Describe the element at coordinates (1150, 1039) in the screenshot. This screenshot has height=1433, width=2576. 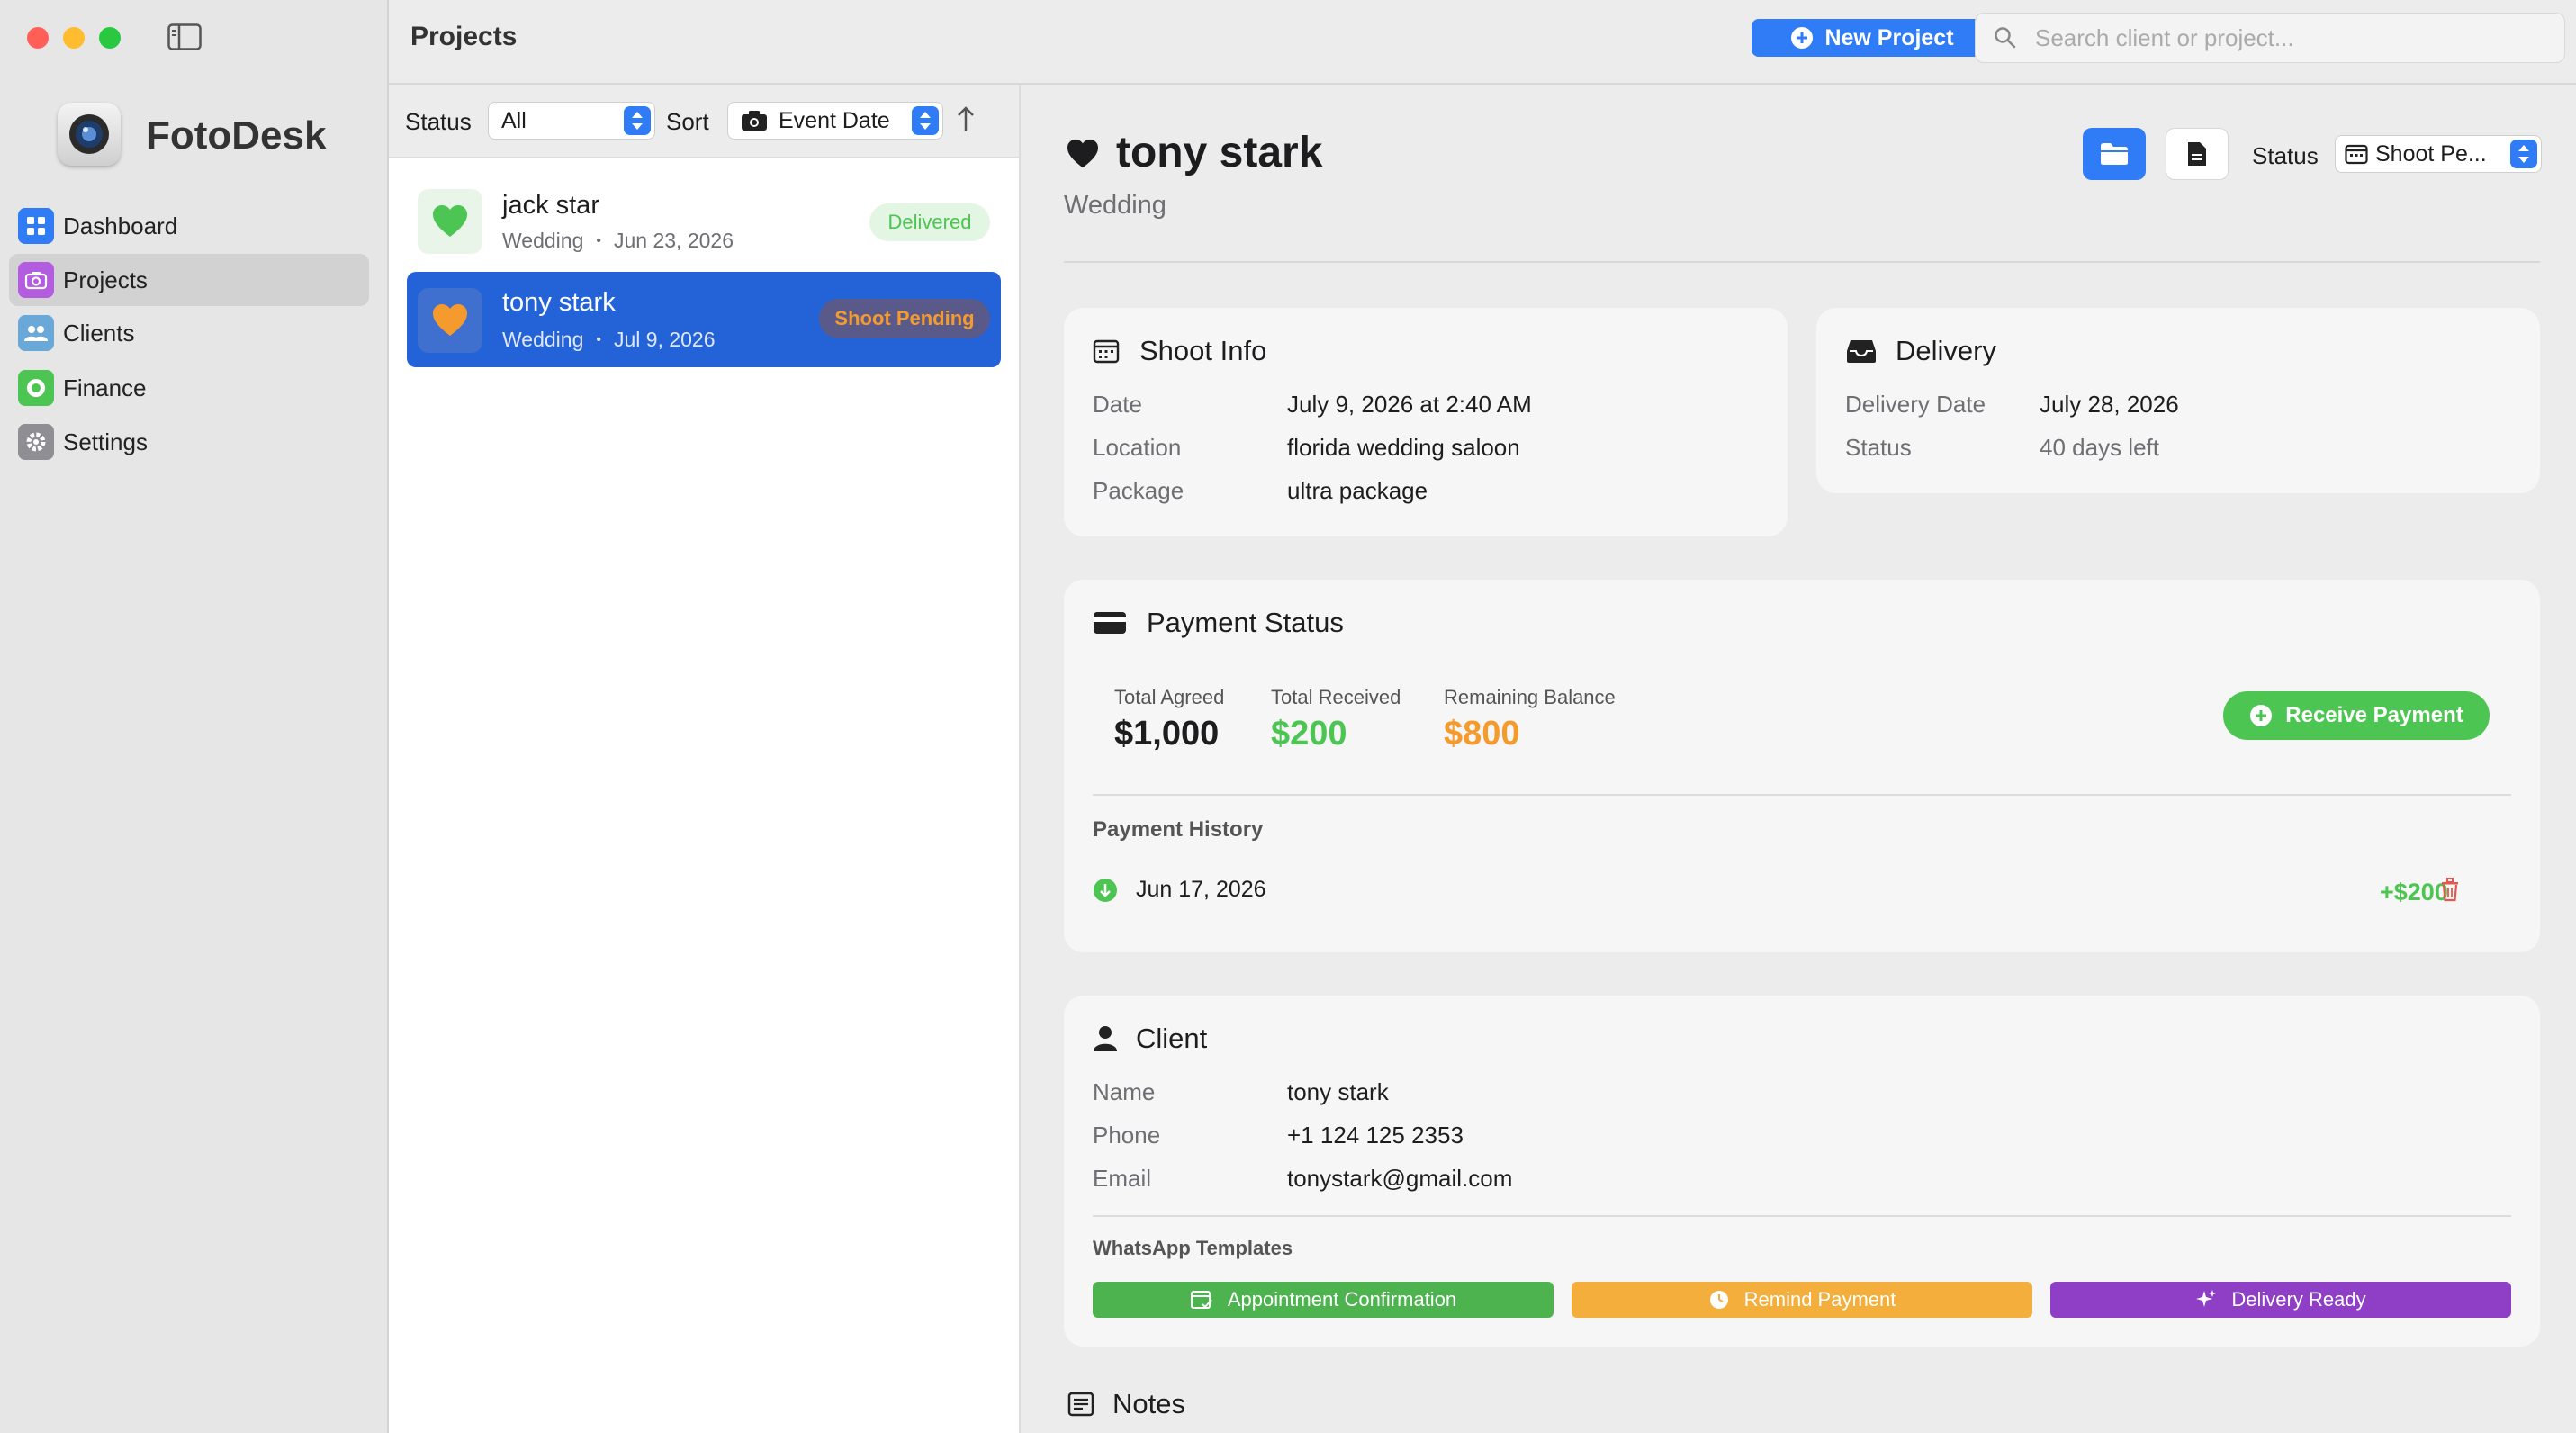
I see `client-header: Client` at that location.